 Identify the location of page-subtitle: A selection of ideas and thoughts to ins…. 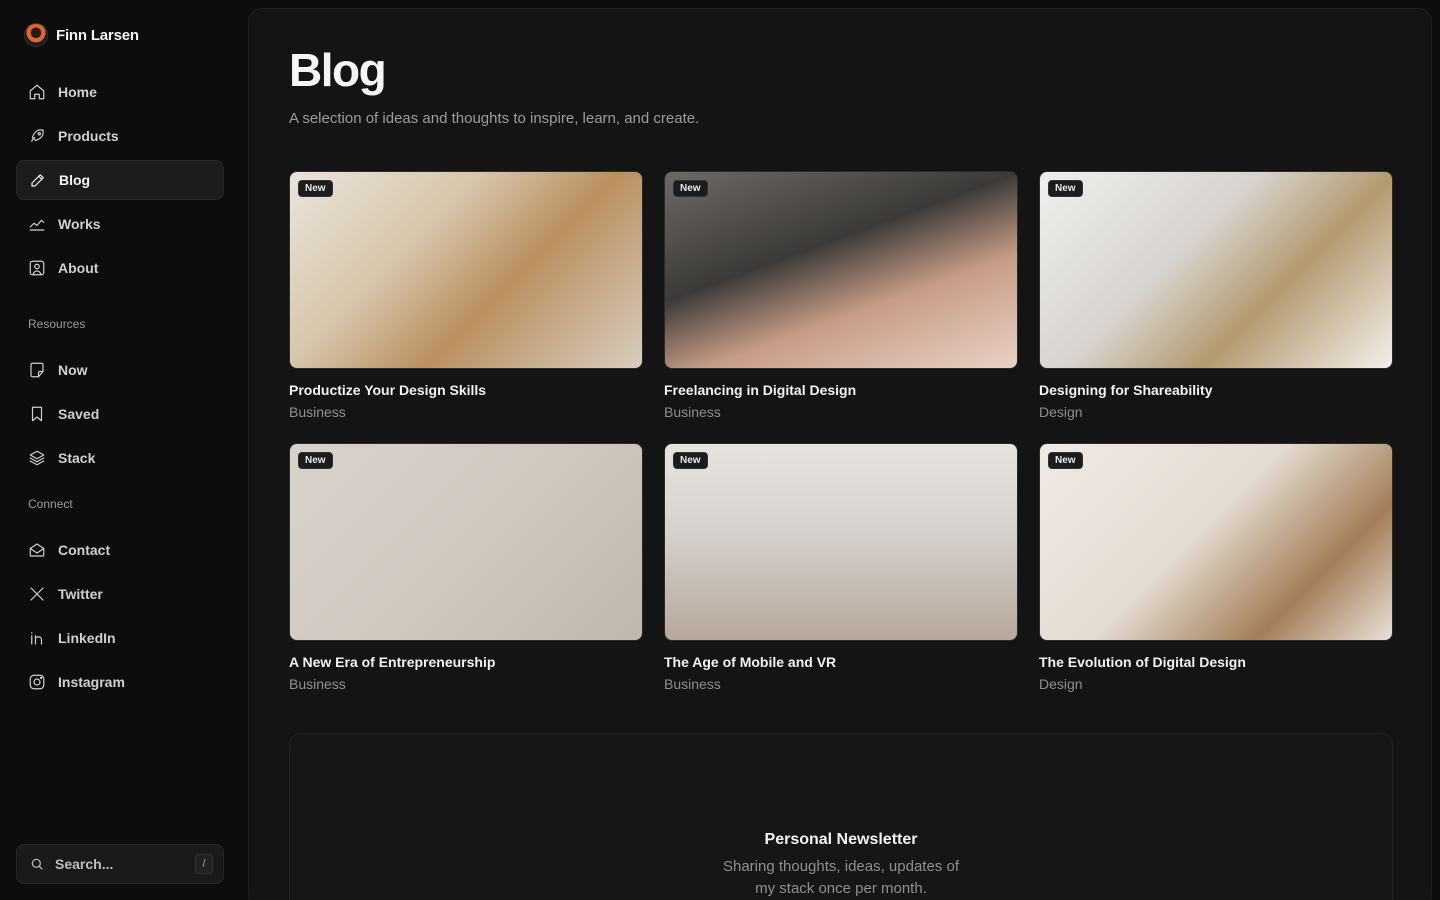
(494, 118).